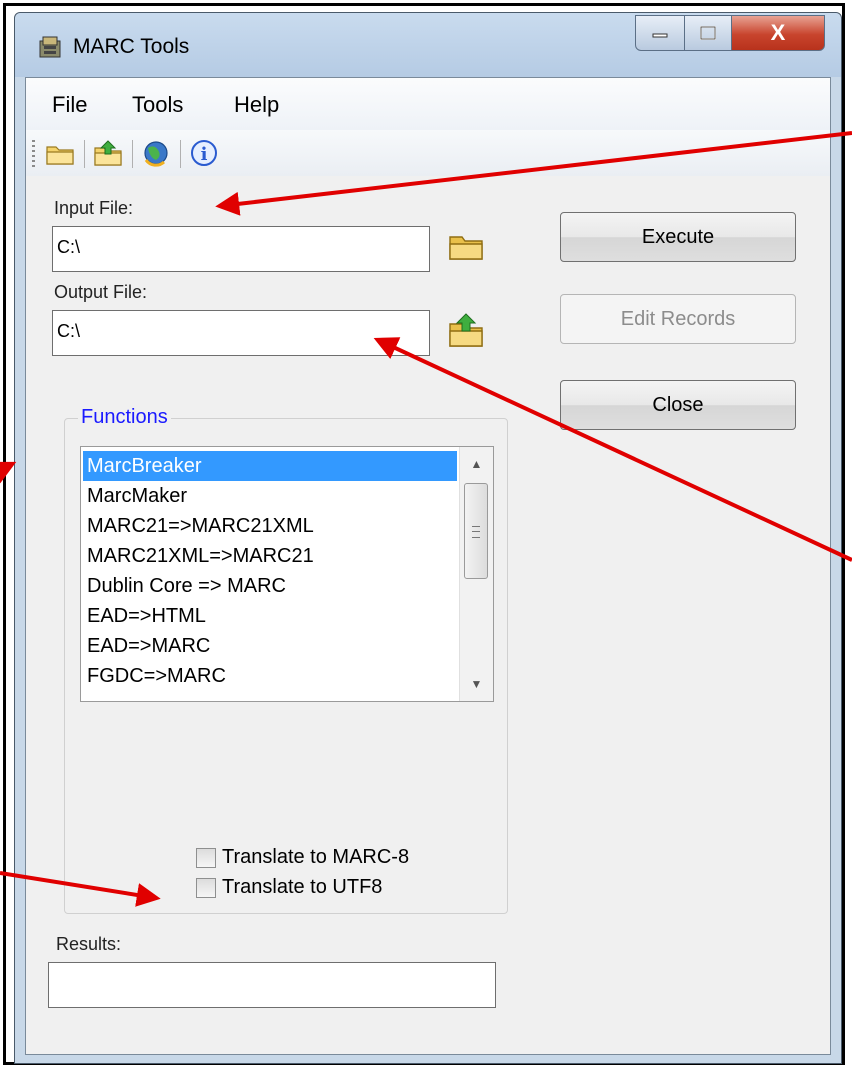  I want to click on translate-marc8-checkbox, so click(206, 858).